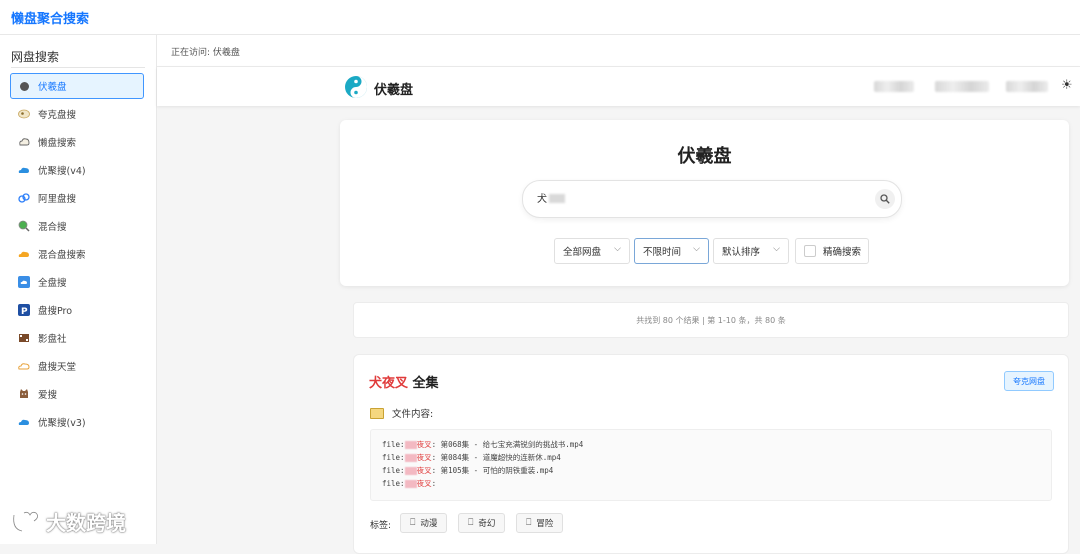 The width and height of the screenshot is (1080, 554). I want to click on sidebar-item-label: 伏羲盘, so click(52, 87).